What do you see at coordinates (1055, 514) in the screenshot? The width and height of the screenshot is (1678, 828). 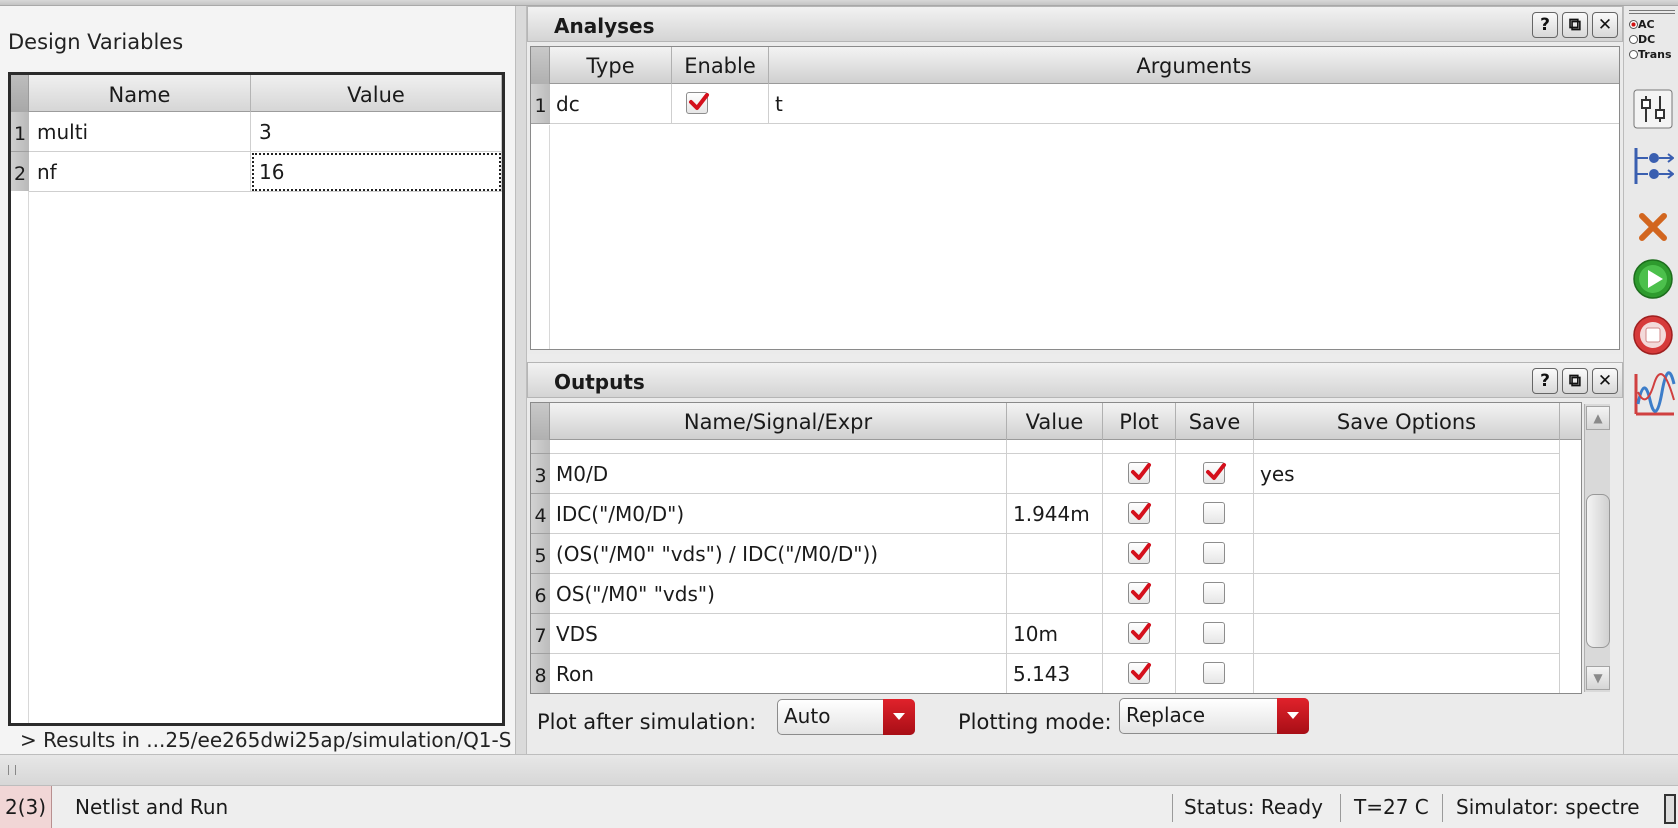 I see `output-value-cell: 1.944m` at bounding box center [1055, 514].